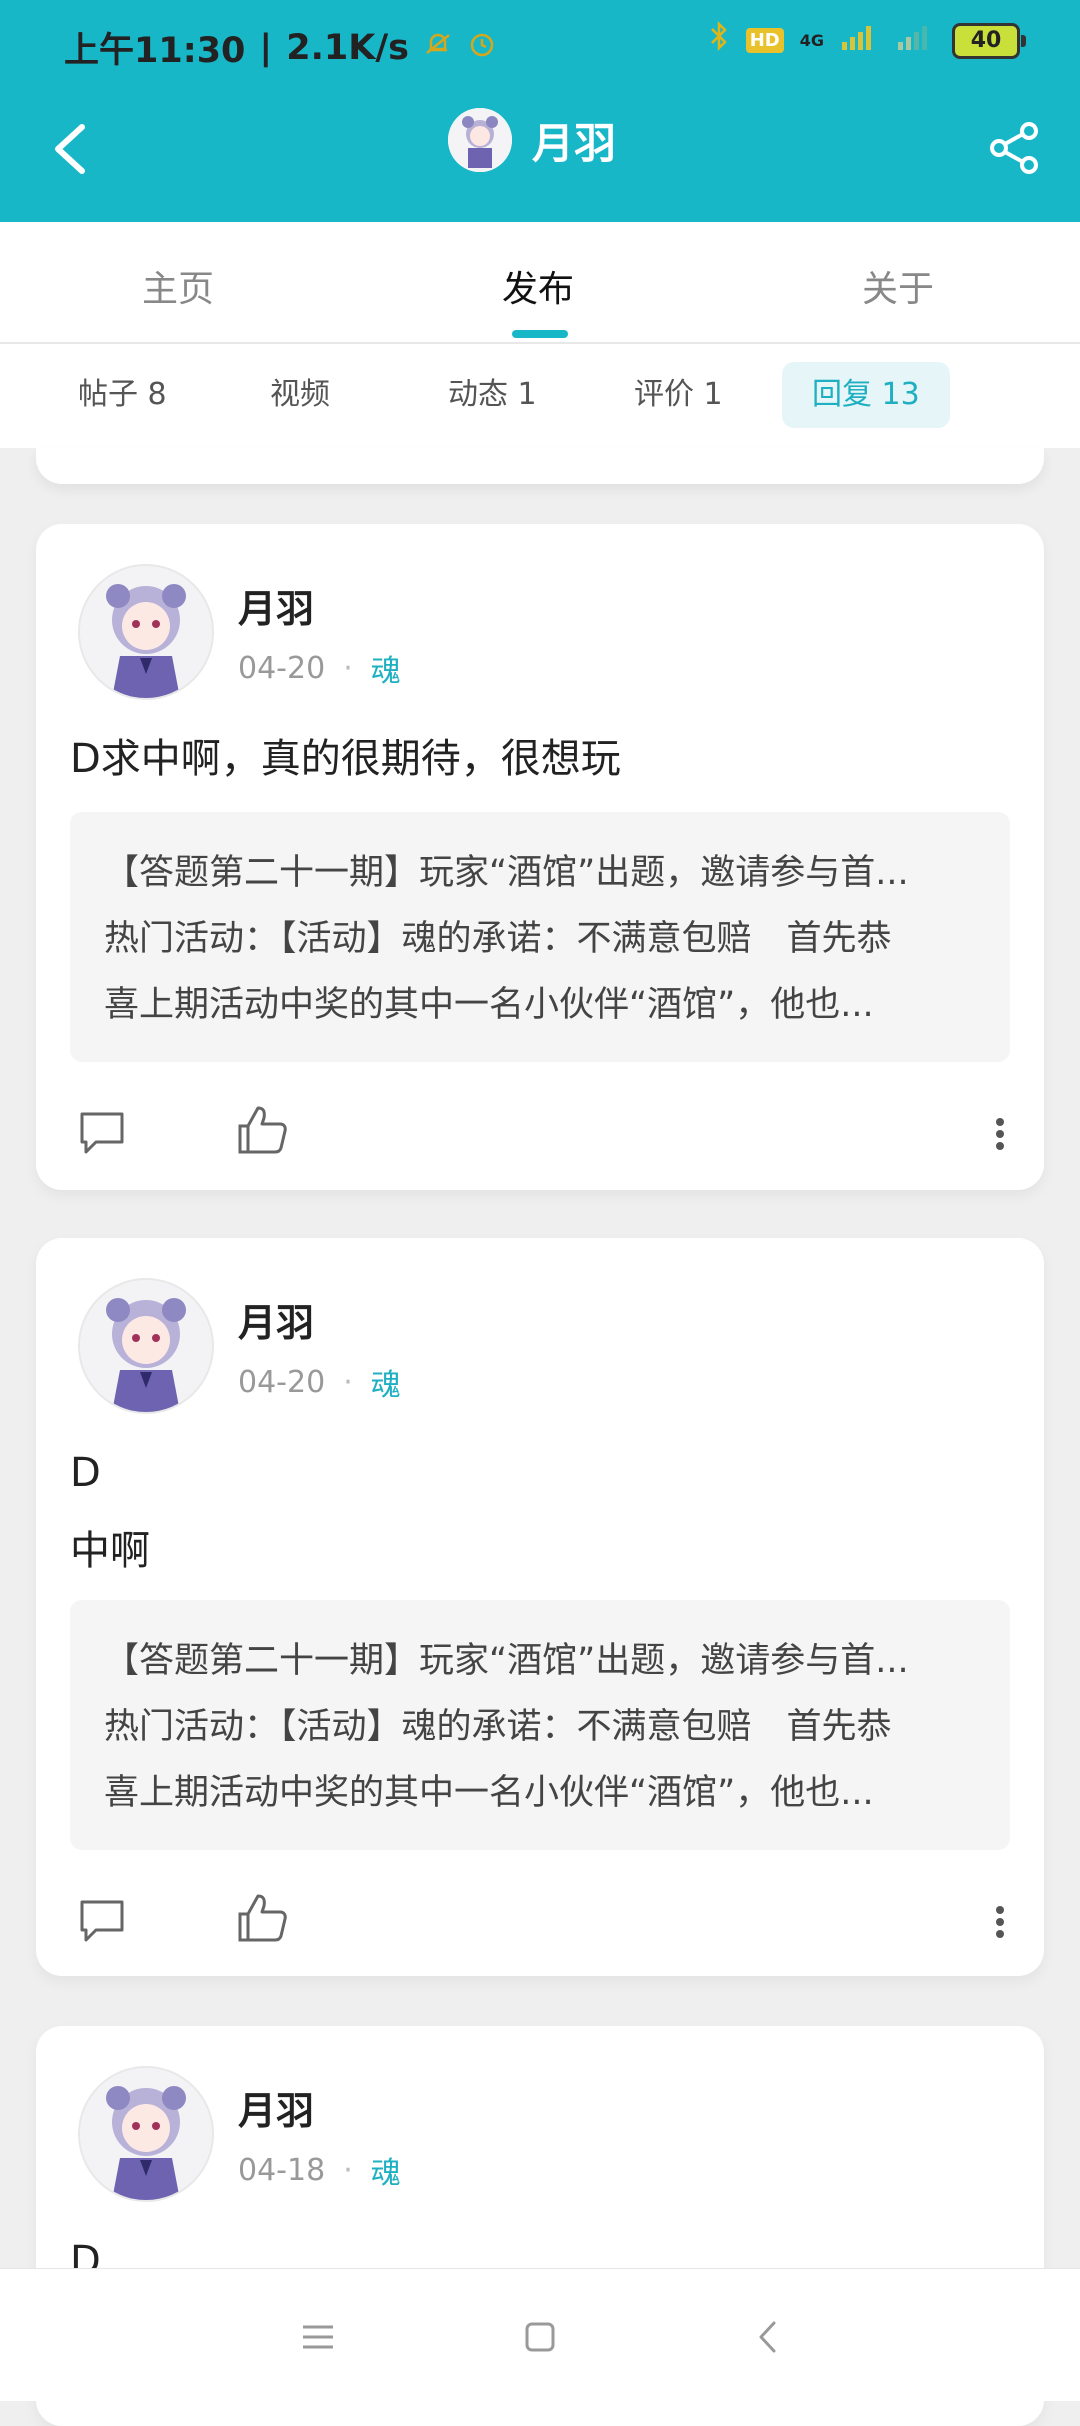 This screenshot has height=2426, width=1080. What do you see at coordinates (538, 286) in the screenshot?
I see `tab-published: 发布` at bounding box center [538, 286].